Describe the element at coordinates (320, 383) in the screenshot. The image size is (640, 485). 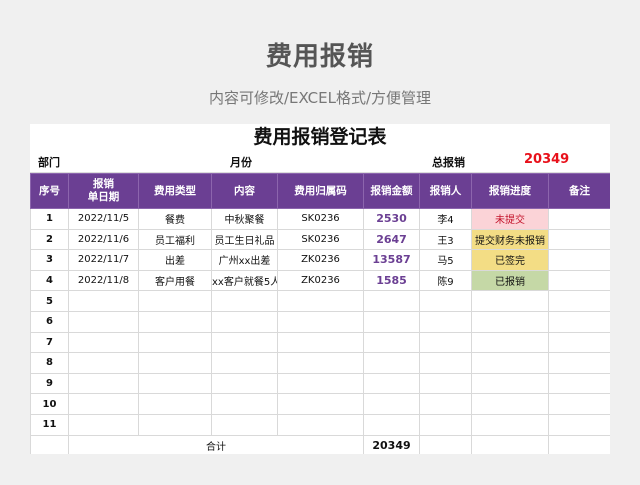
I see `table-row: 9` at that location.